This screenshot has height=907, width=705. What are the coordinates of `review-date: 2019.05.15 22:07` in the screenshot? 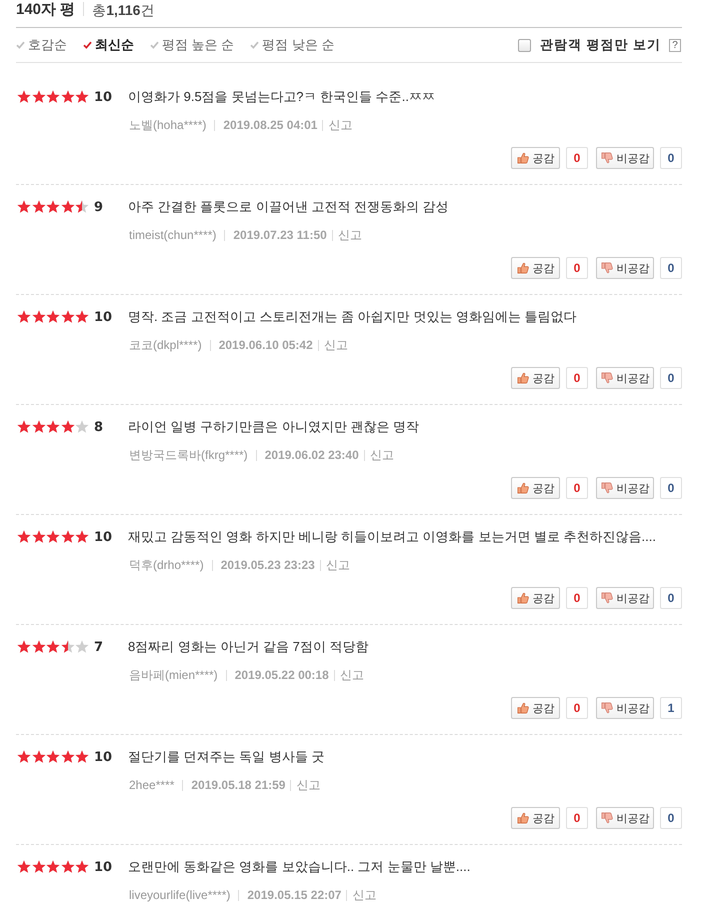 It's located at (294, 895).